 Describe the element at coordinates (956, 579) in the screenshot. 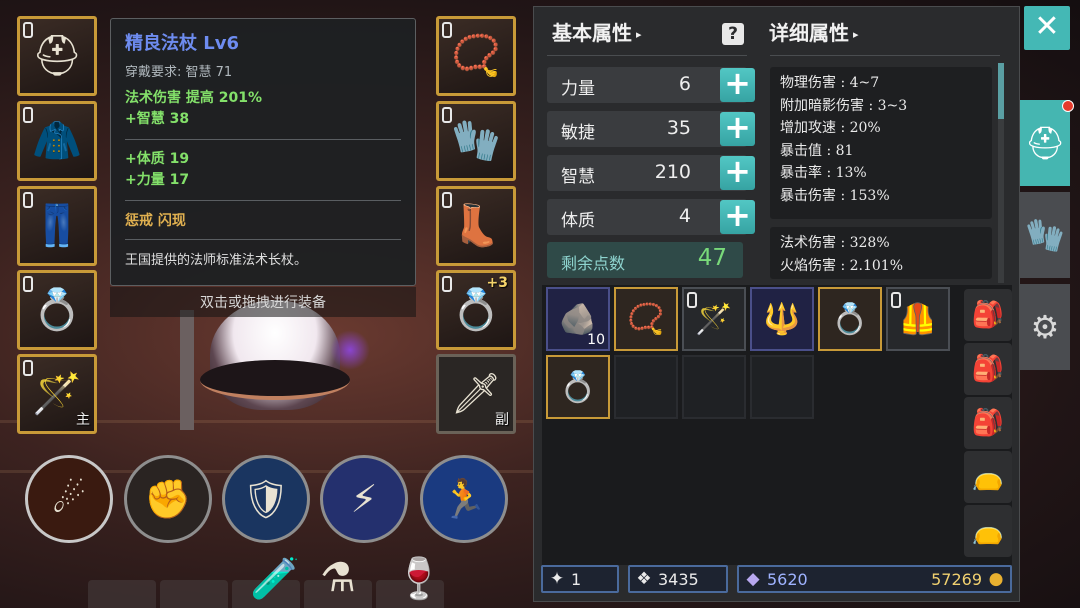

I see `gold-count: 57269` at that location.